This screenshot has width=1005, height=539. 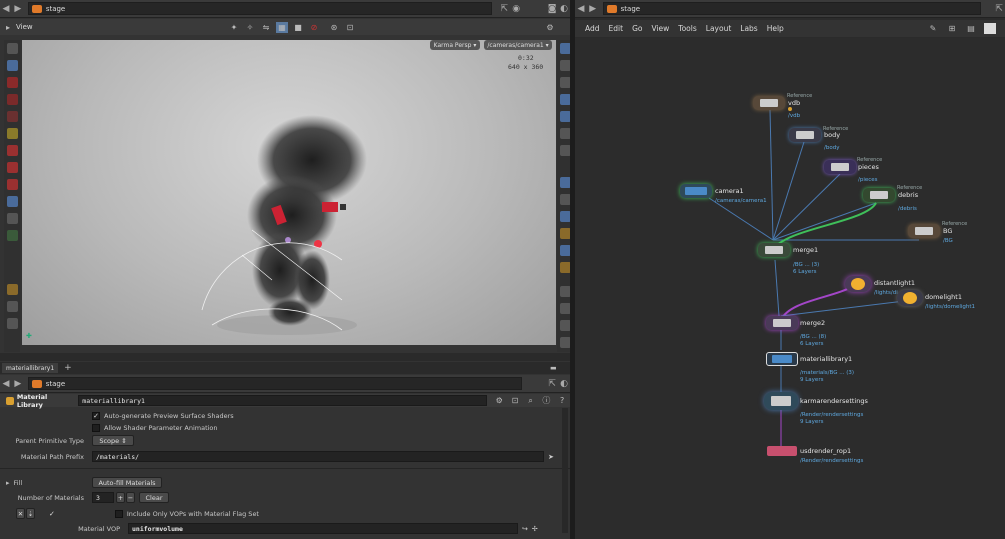 I want to click on light-bulb-icon, so click(x=565, y=267).